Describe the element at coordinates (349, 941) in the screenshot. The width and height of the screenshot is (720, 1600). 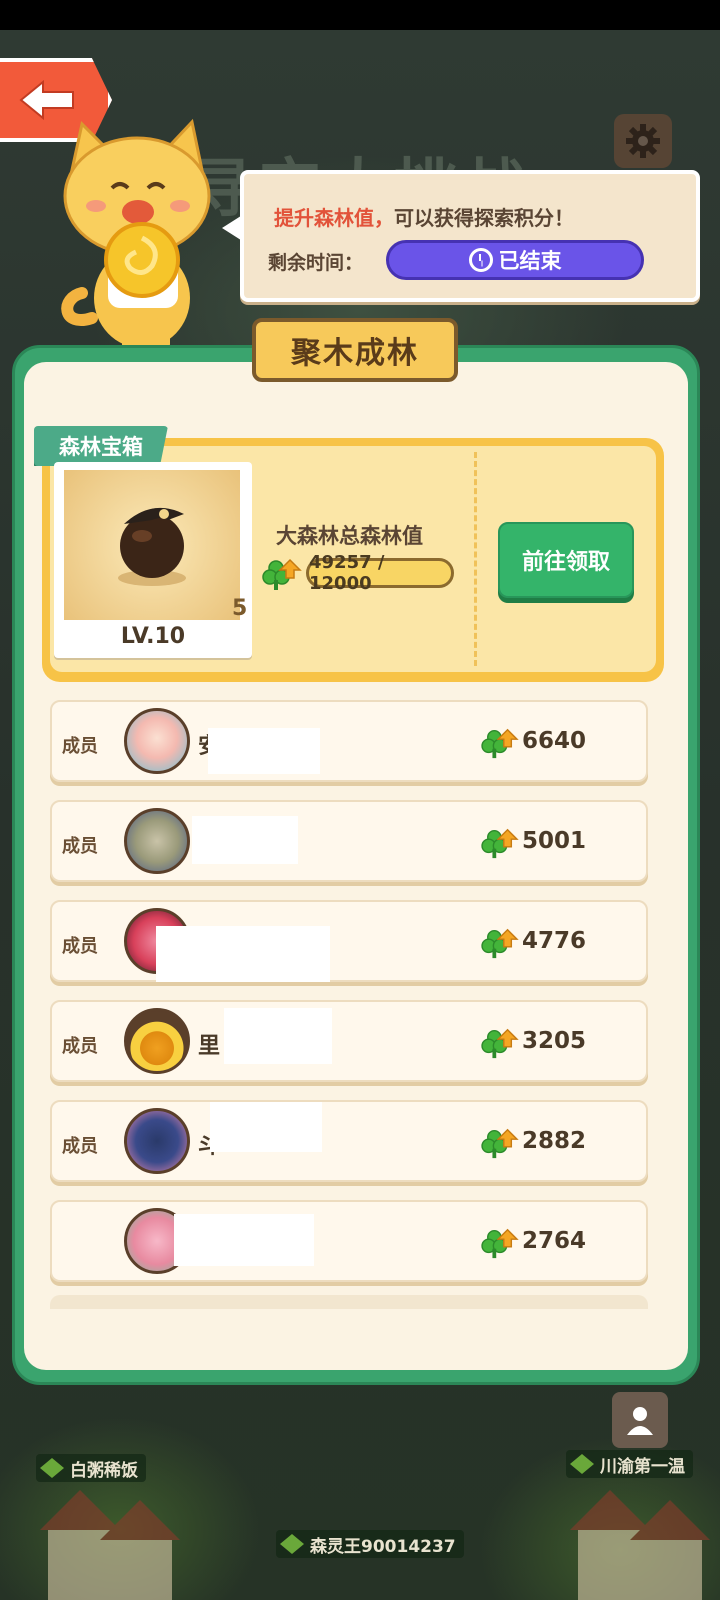
I see `member-row: 成员 4776` at that location.